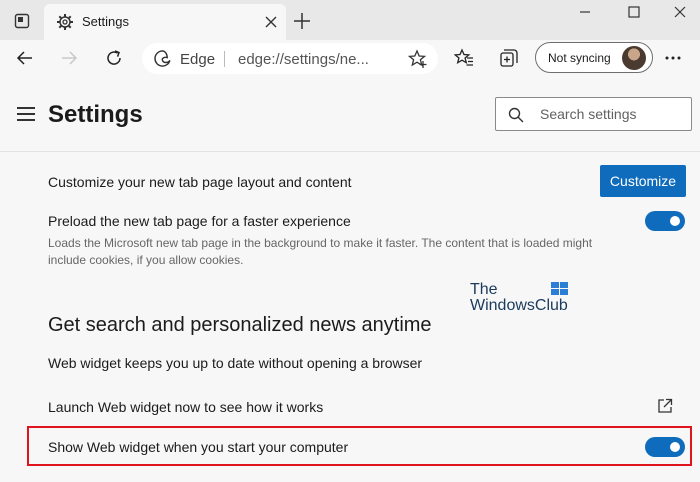 This screenshot has width=700, height=482. I want to click on close-window-icon, so click(680, 12).